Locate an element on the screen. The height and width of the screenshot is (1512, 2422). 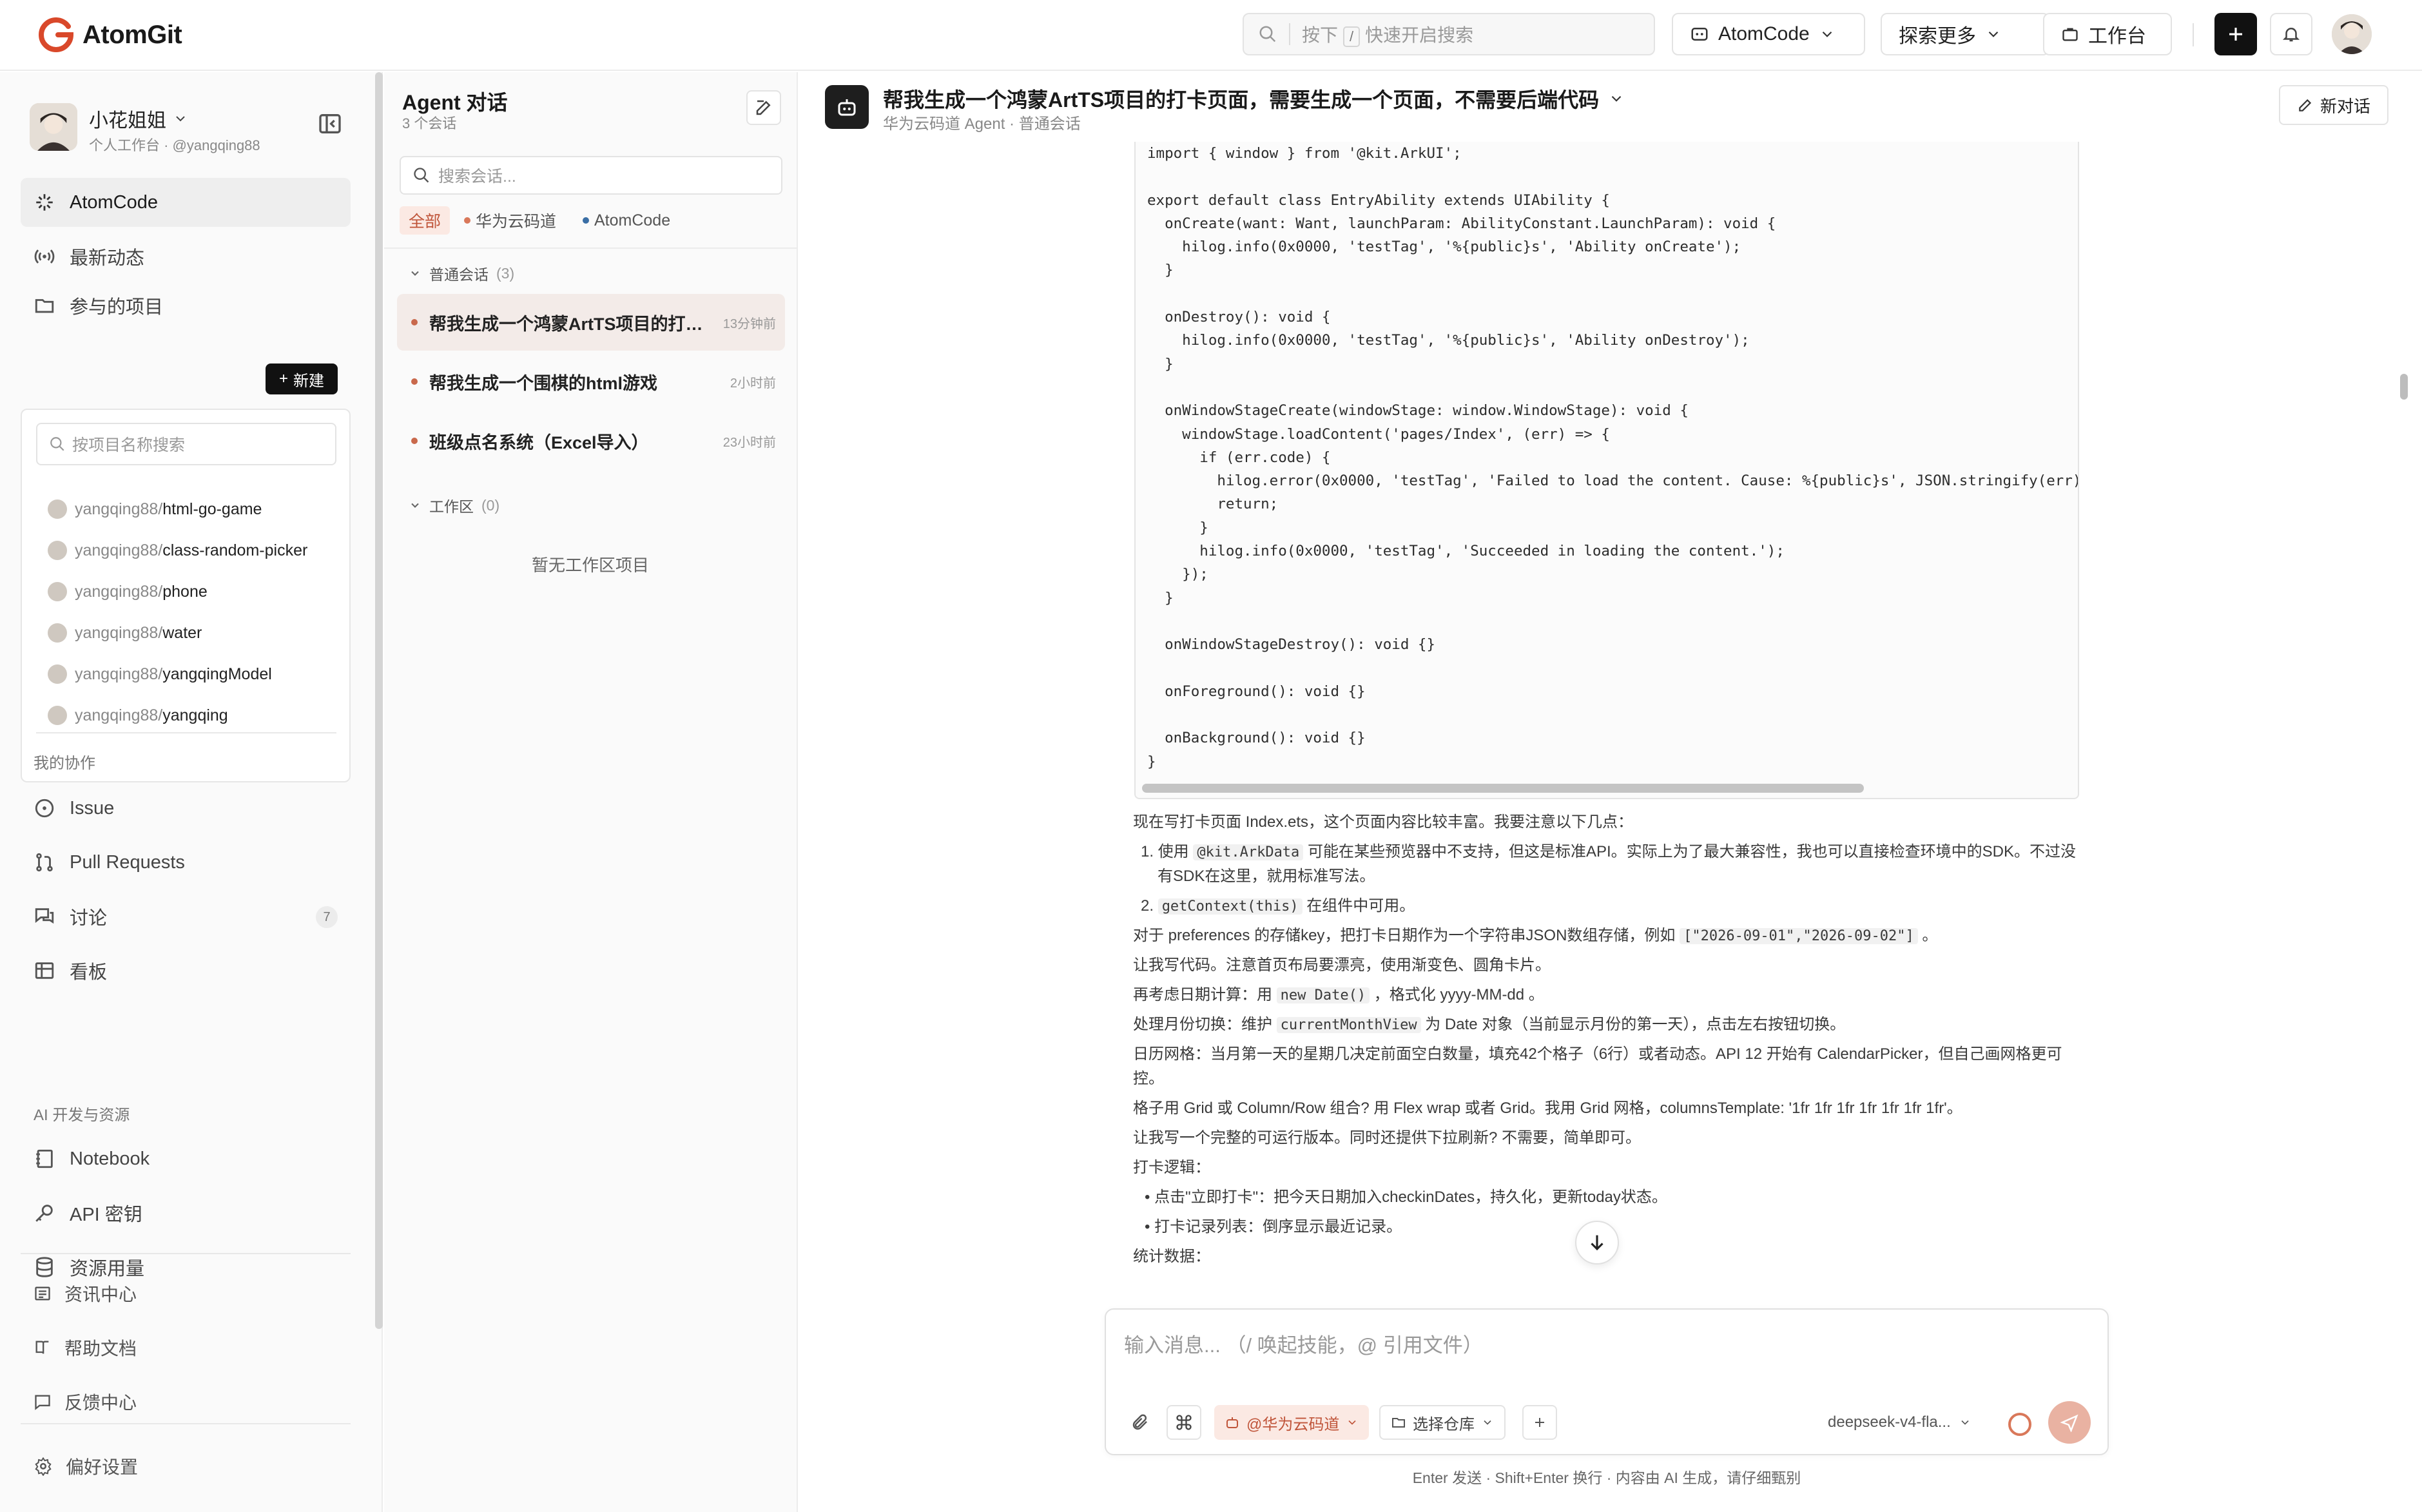
group-normal-toggle: 普通会话 (3) is located at coordinates (462, 273).